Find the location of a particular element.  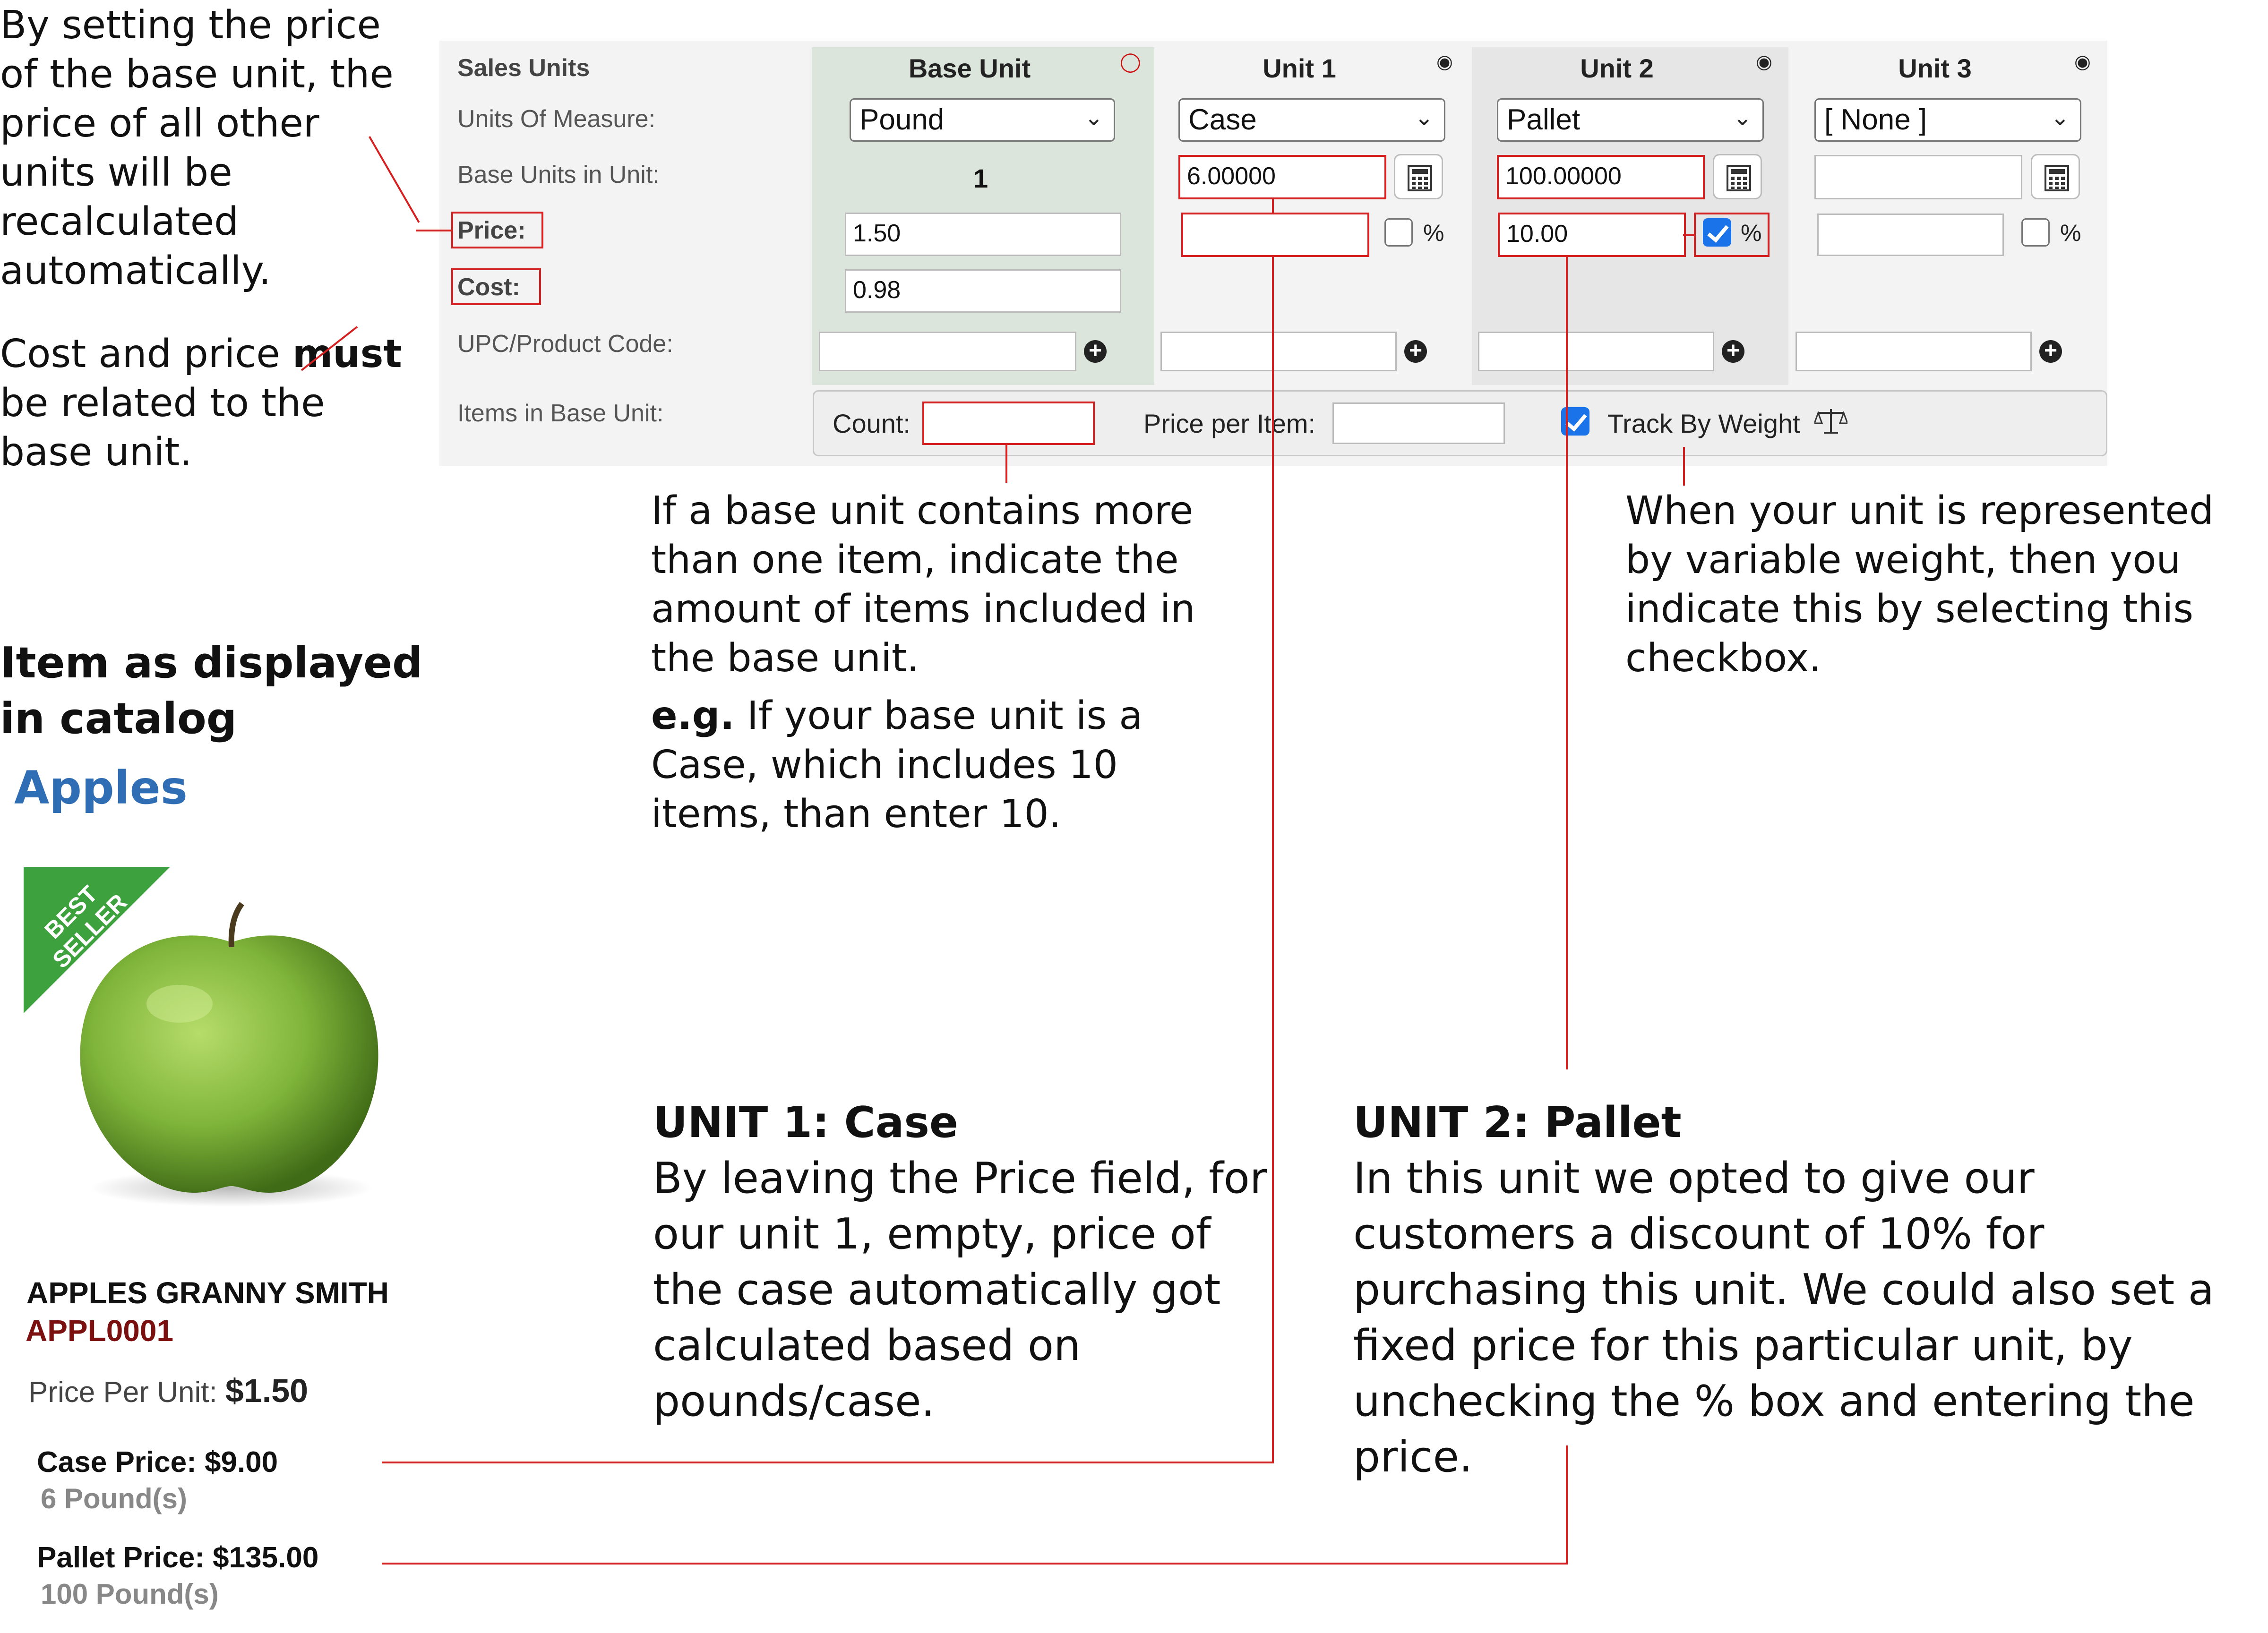

unit1-header: Unit 1 is located at coordinates (1299, 68).